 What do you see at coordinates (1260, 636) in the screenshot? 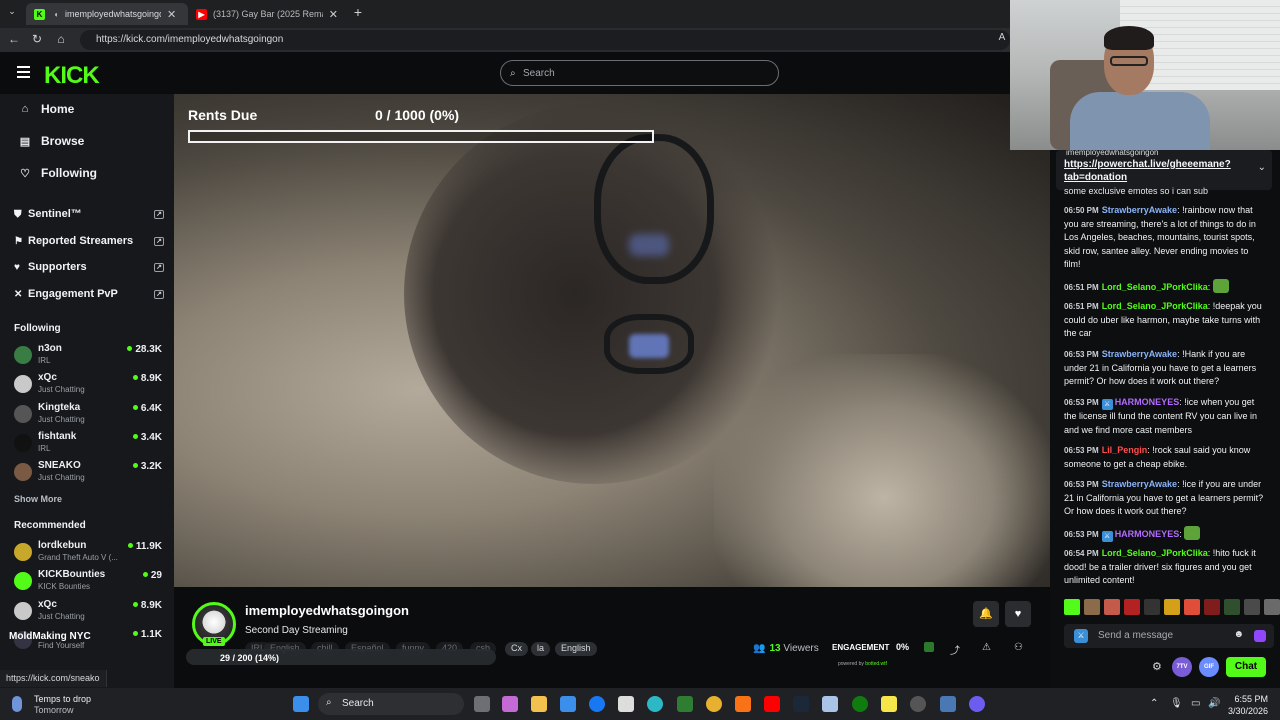
I see `bot-icon` at bounding box center [1260, 636].